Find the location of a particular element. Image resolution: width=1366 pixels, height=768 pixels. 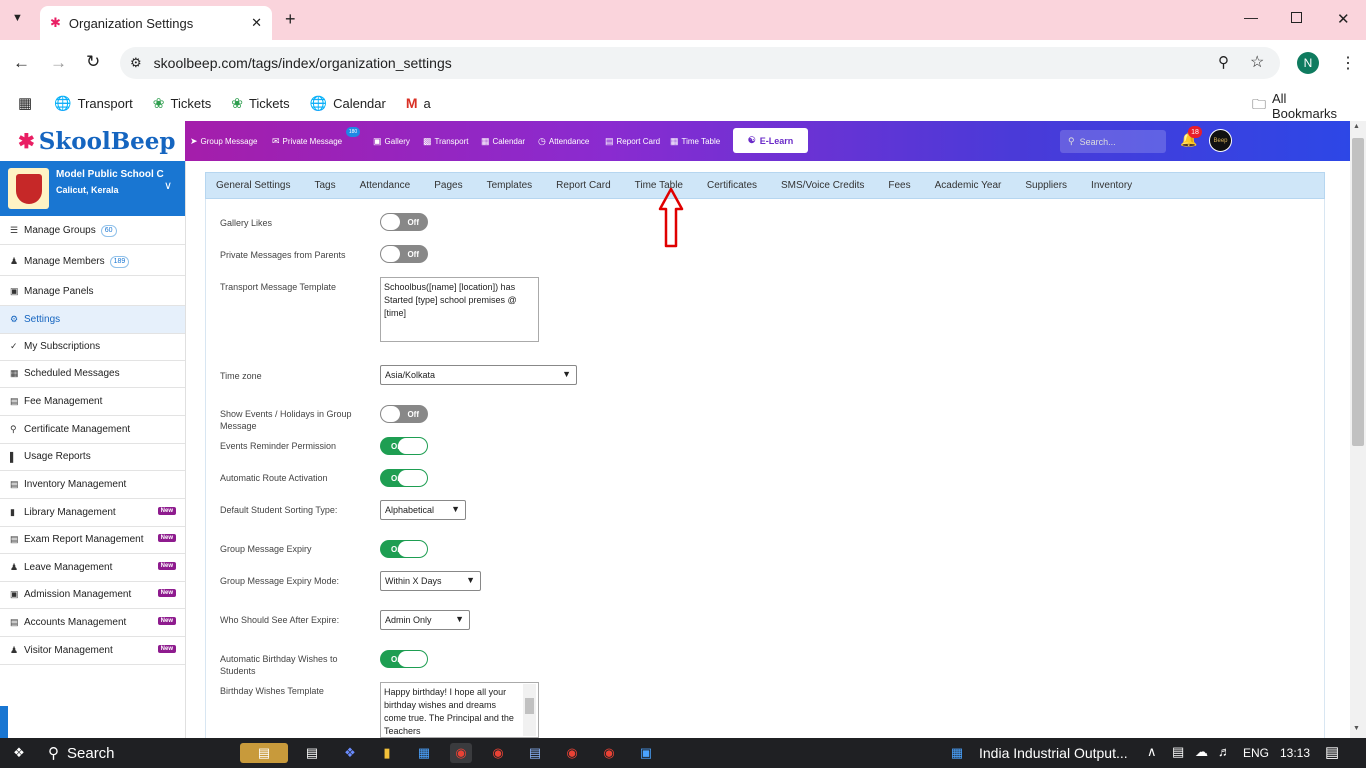

browser-tab: ✱ Organization Settings ✕ is located at coordinates (156, 23).